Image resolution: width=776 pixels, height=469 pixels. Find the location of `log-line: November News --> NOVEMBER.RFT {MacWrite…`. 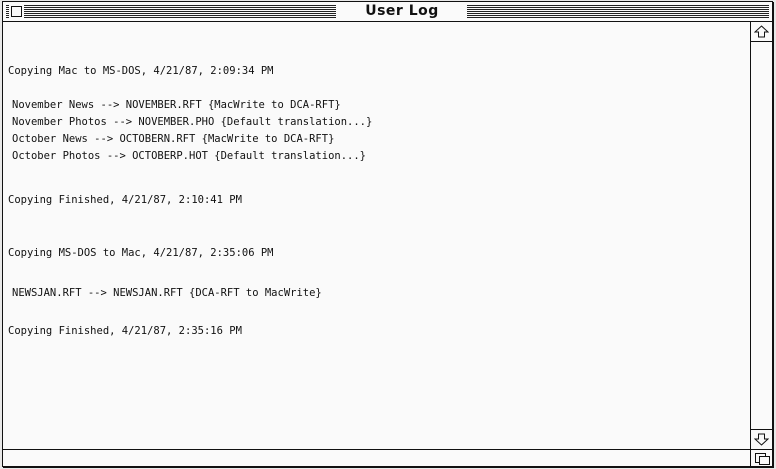

log-line: November News --> NOVEMBER.RFT {MacWrite… is located at coordinates (176, 105).